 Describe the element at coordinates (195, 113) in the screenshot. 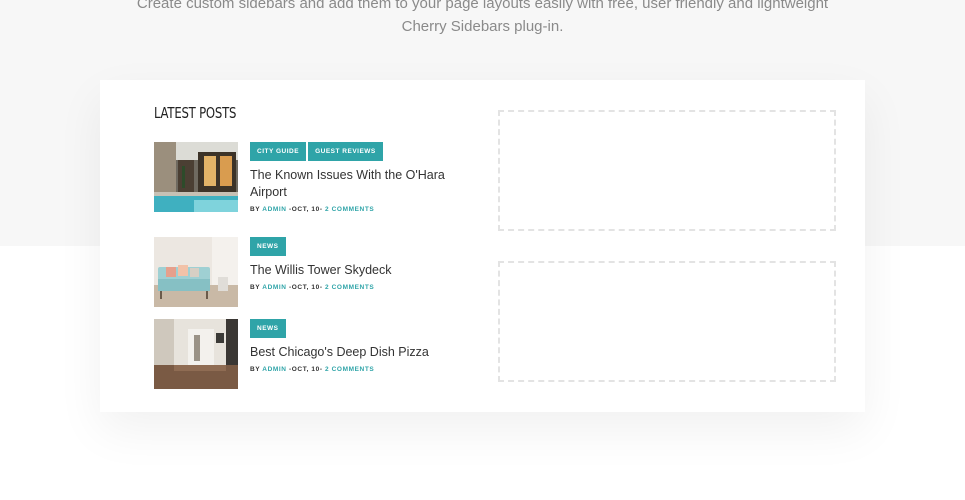

I see `latest-posts-title: Latest Posts` at that location.